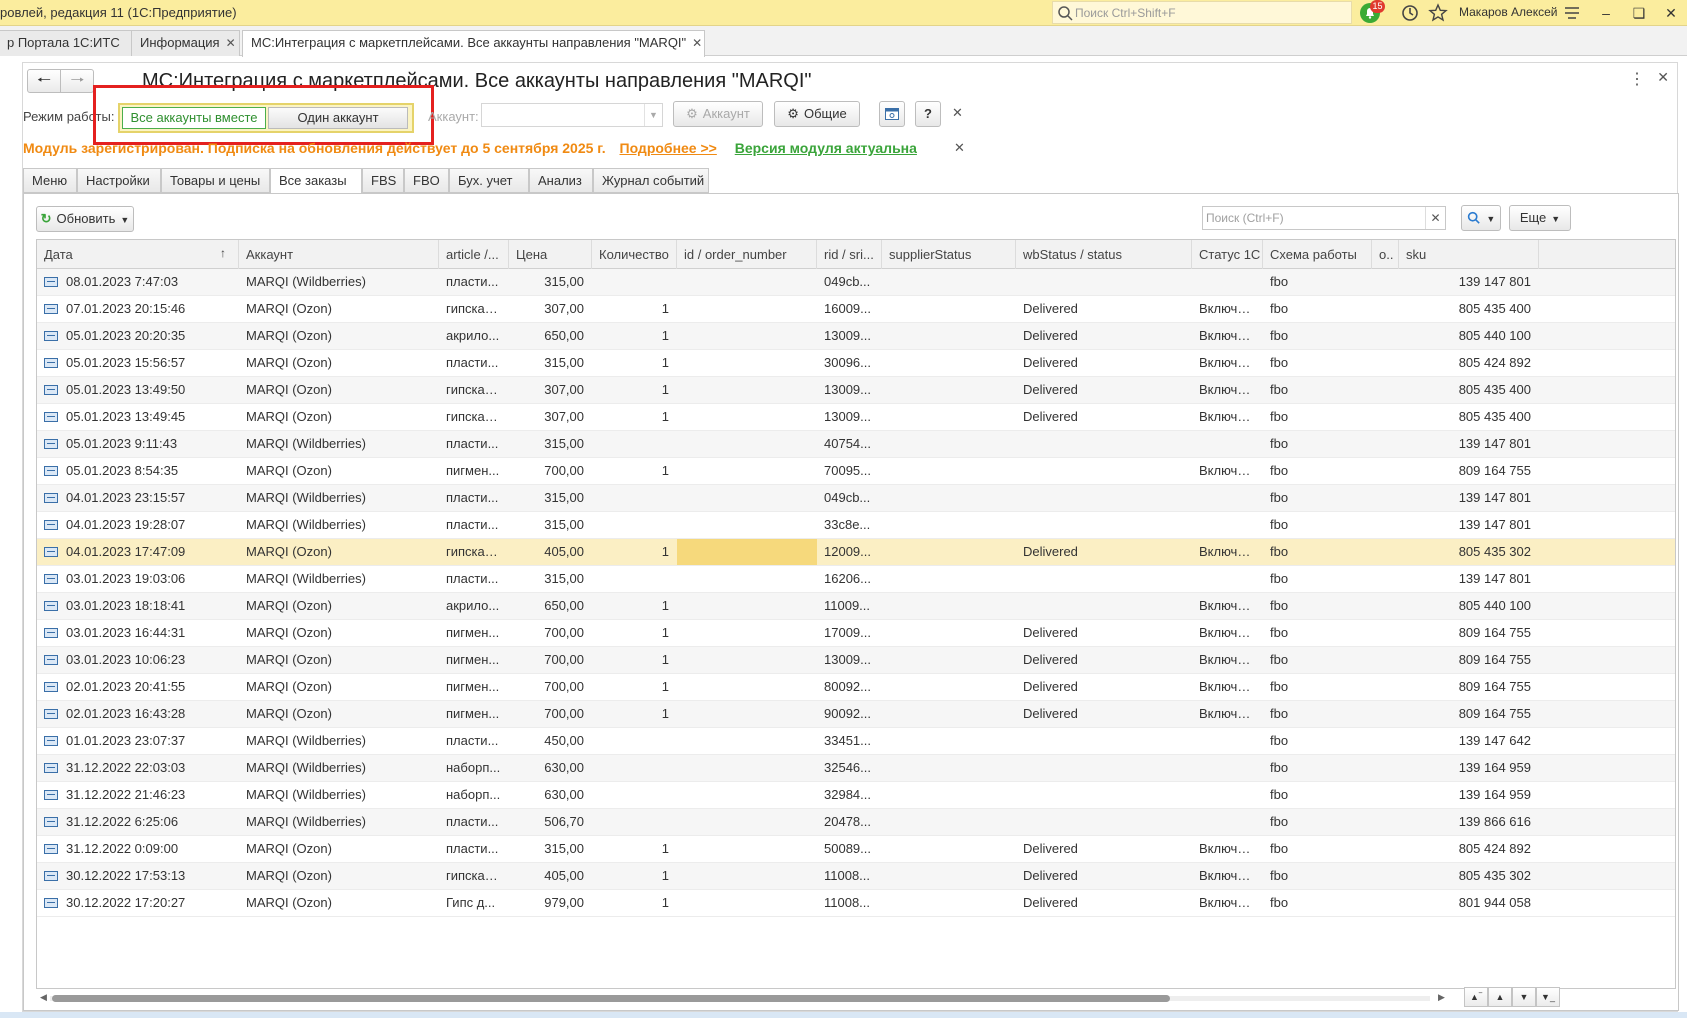 The image size is (1687, 1018). Describe the element at coordinates (50, 180) in the screenshot. I see `tab-menu: Меню` at that location.